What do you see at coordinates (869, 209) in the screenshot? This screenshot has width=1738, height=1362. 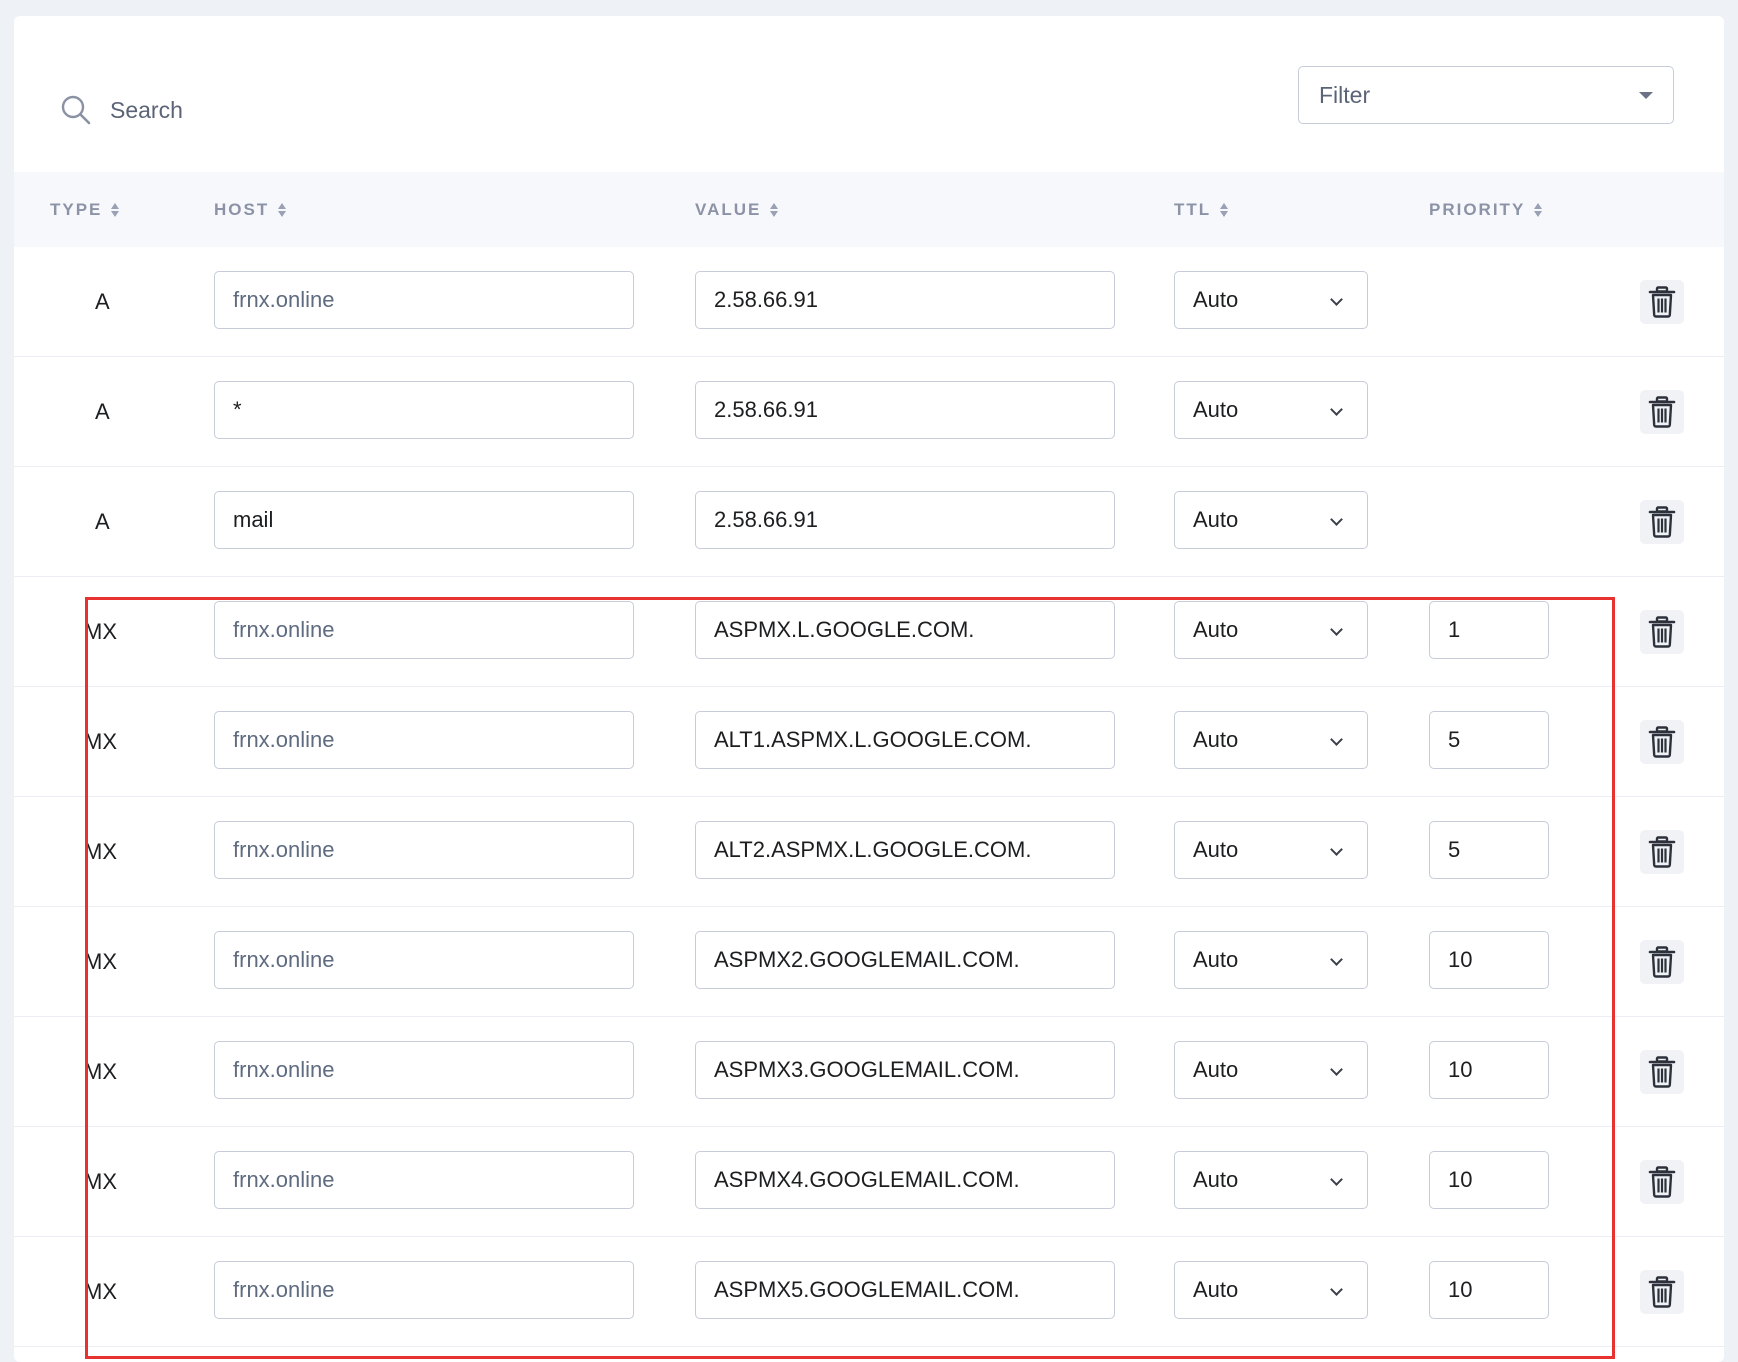 I see `table-header: TYPE HOST VALUE TTL PRIORITY` at bounding box center [869, 209].